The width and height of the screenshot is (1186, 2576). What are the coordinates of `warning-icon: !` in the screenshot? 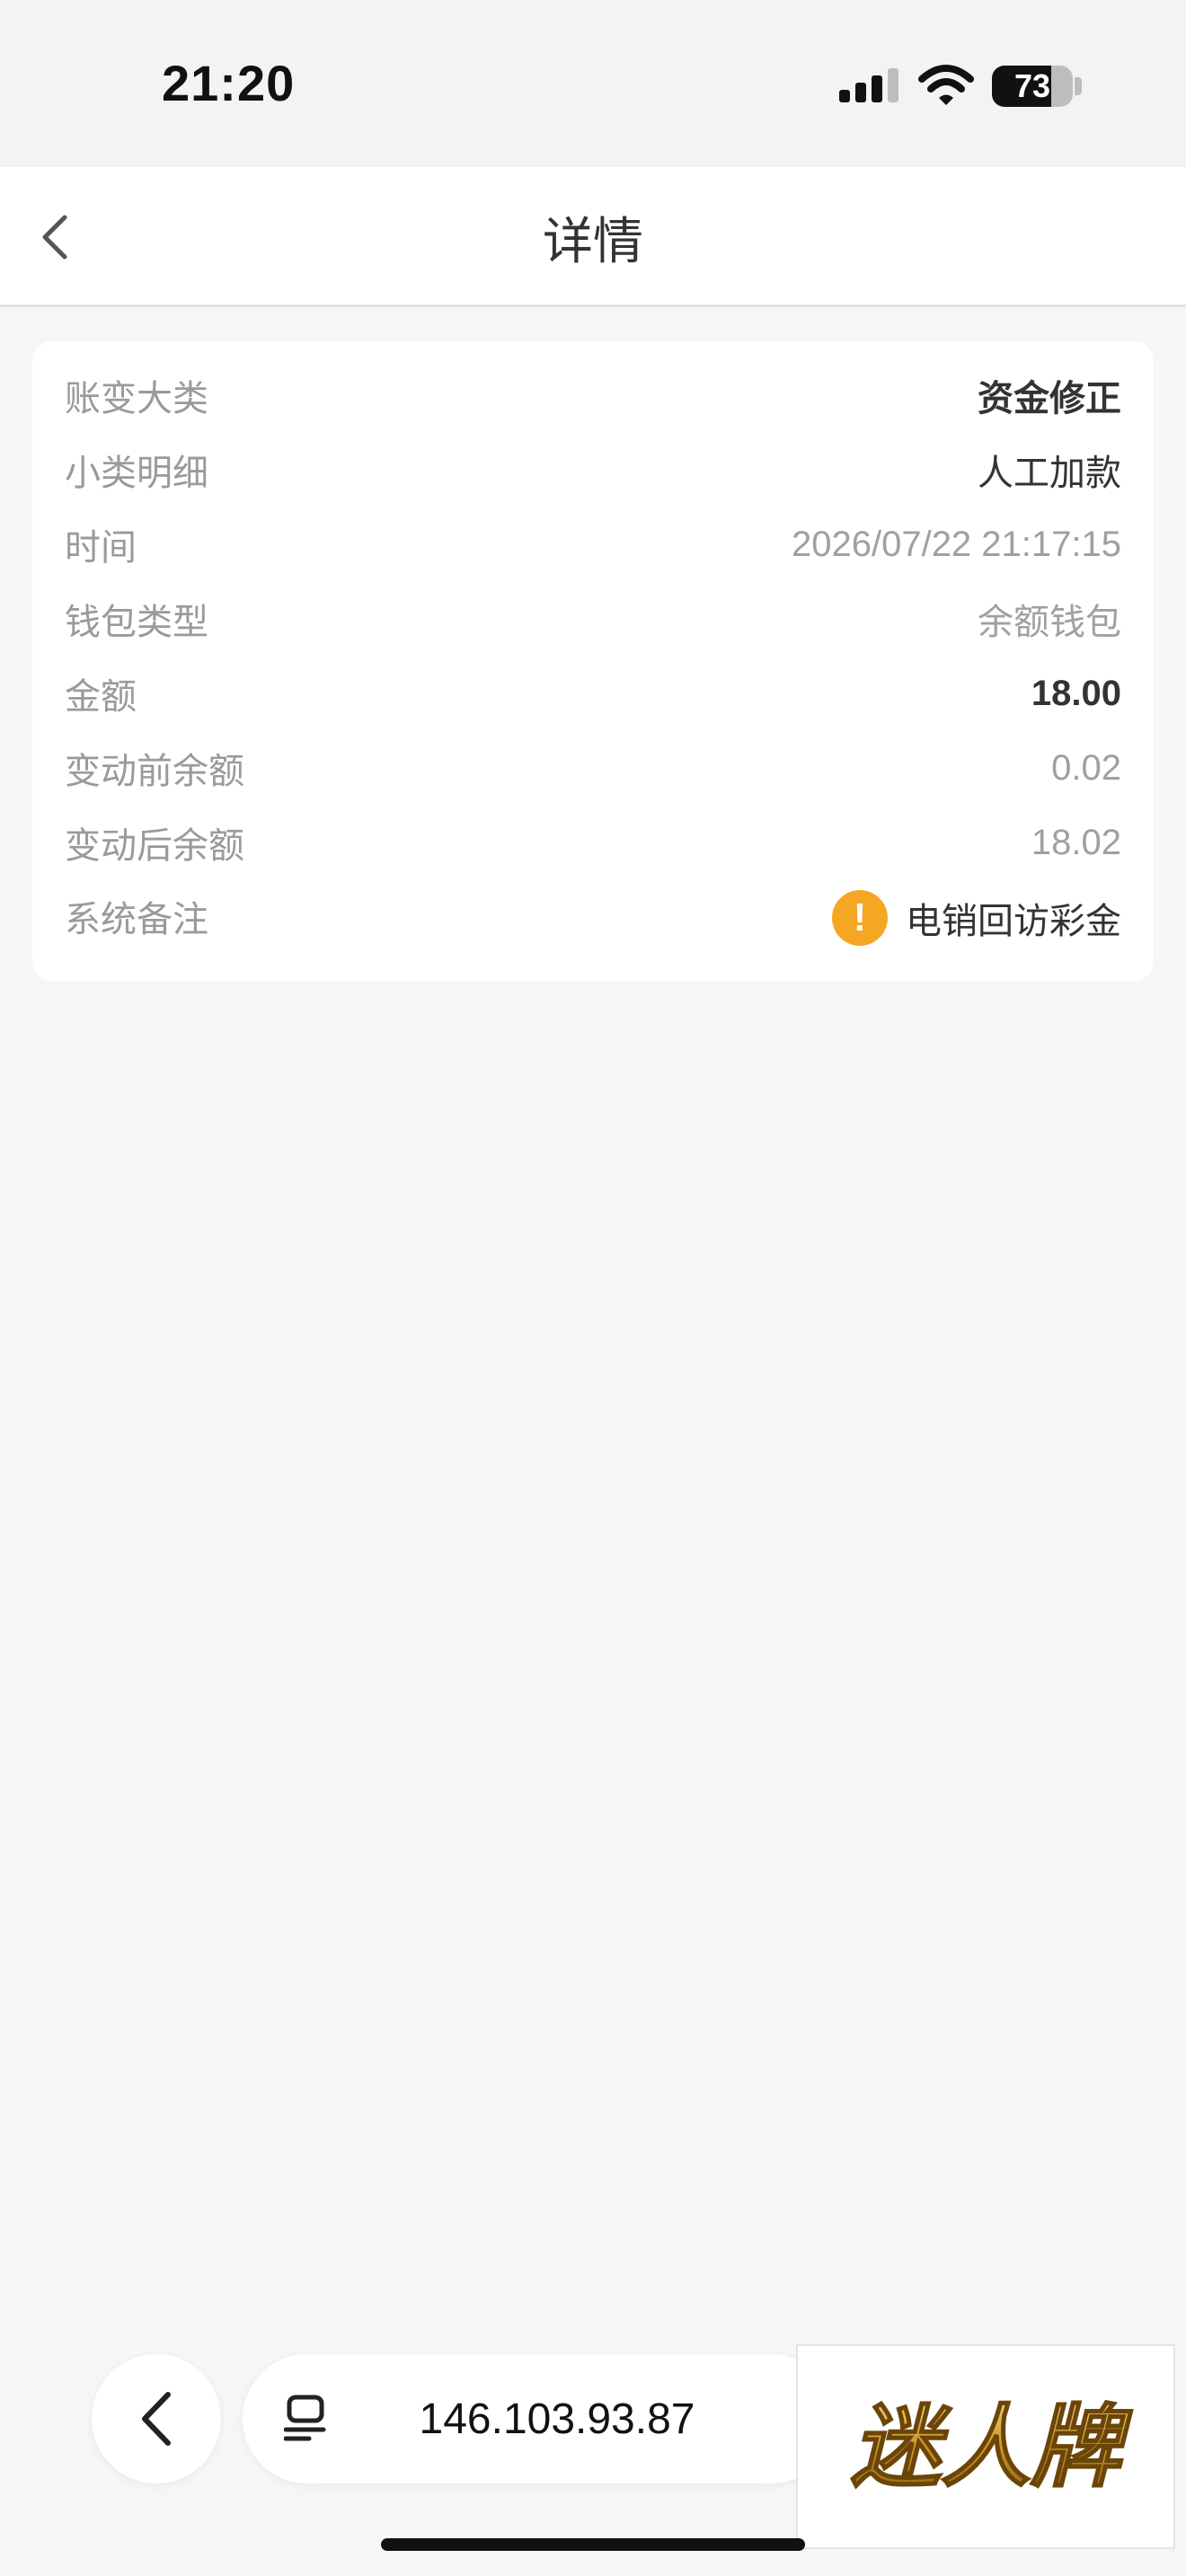 It's located at (860, 918).